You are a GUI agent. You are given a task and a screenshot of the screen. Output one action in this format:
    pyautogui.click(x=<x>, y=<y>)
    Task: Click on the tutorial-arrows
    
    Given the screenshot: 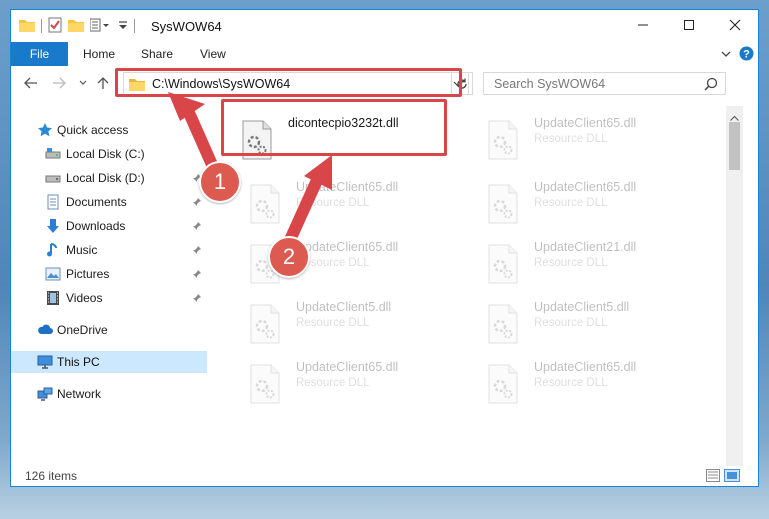 What is the action you would take?
    pyautogui.click(x=250, y=169)
    